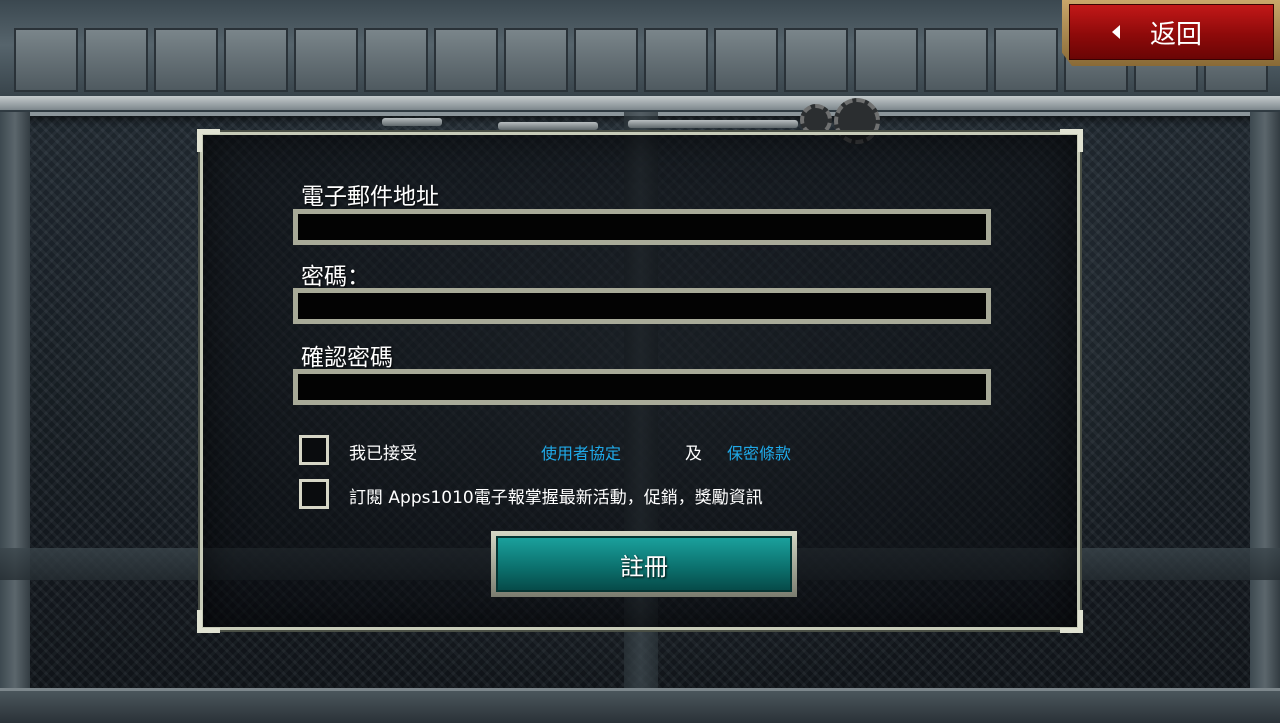 This screenshot has width=1280, height=723. I want to click on left-pillar, so click(15, 402).